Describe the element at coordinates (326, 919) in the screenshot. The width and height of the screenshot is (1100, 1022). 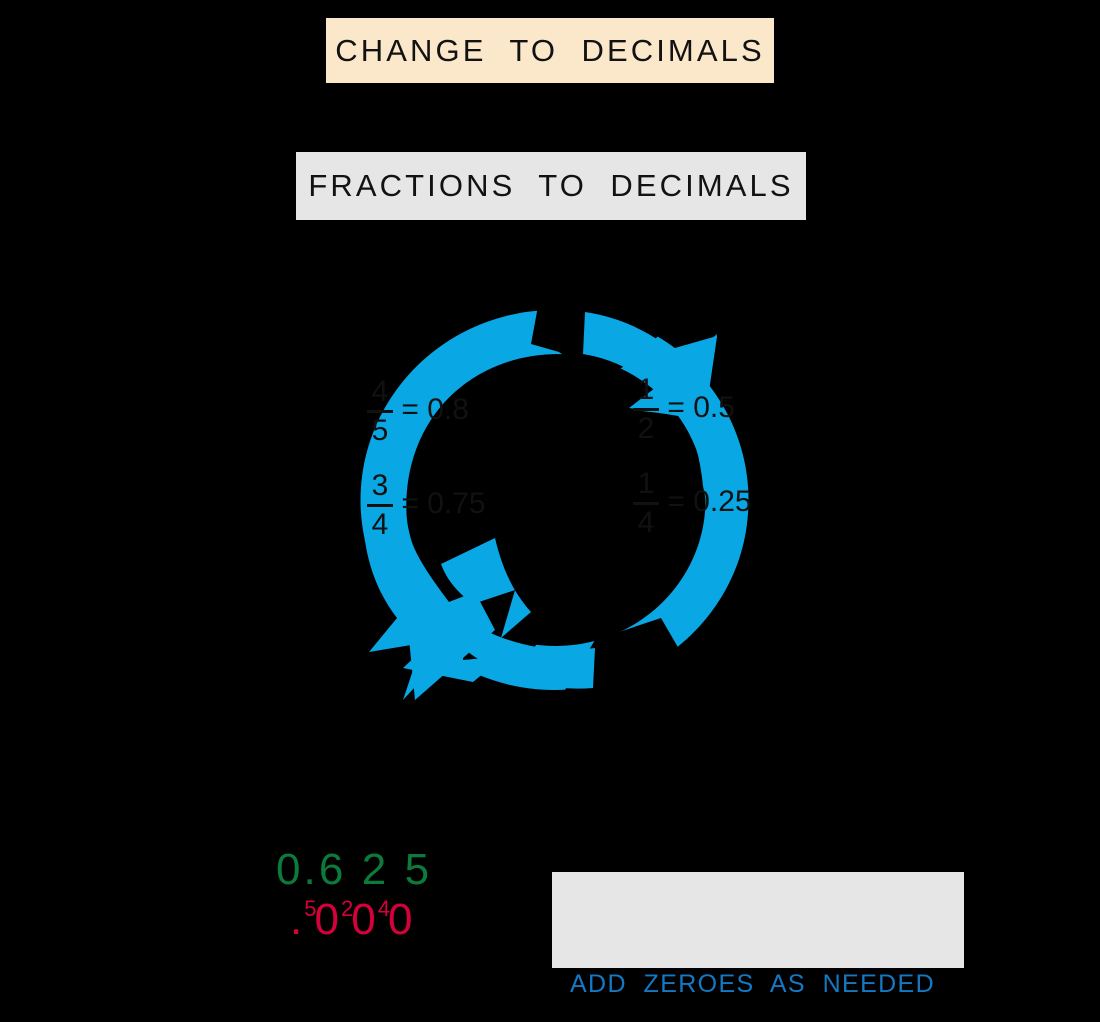
I see `dividend-digit-1: 0` at that location.